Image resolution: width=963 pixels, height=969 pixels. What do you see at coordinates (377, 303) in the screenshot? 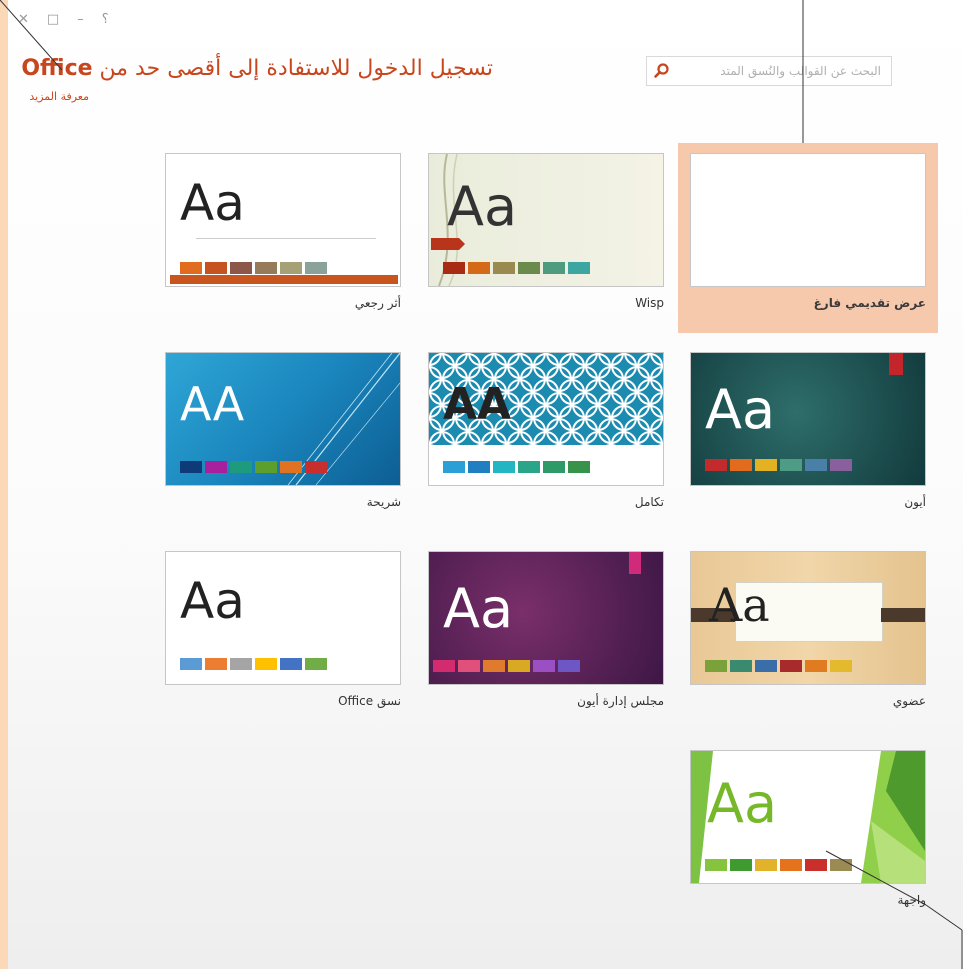
I see `template-label: أثر رجعي` at bounding box center [377, 303].